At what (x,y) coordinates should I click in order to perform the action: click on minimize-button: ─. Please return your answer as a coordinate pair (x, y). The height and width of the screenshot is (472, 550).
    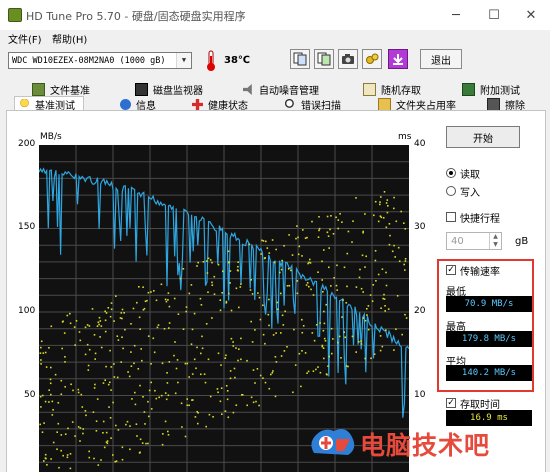
    Looking at the image, I should click on (456, 15).